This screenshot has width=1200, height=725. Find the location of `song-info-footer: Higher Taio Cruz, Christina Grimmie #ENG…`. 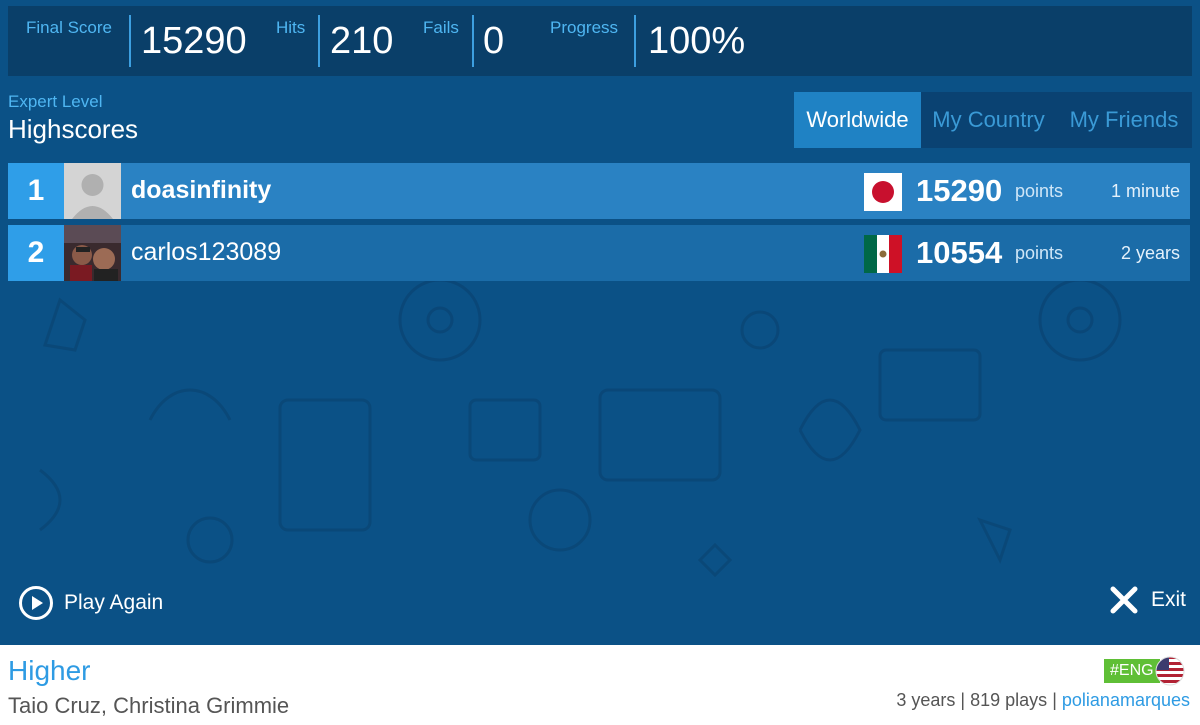

song-info-footer: Higher Taio Cruz, Christina Grimmie #ENG… is located at coordinates (600, 685).